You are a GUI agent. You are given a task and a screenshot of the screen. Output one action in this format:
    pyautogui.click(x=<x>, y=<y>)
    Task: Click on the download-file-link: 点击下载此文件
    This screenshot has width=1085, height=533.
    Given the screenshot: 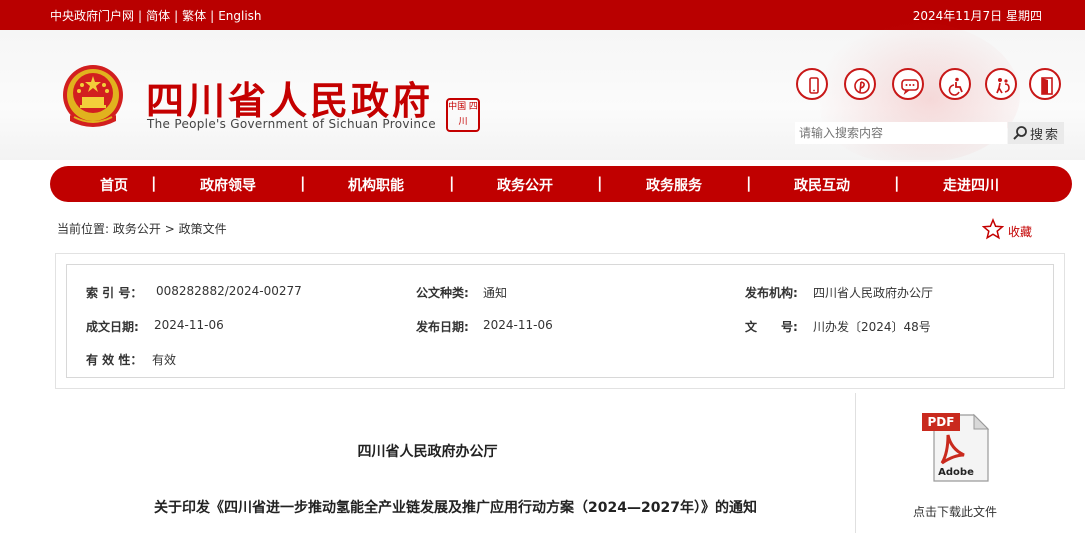 What is the action you would take?
    pyautogui.click(x=955, y=511)
    